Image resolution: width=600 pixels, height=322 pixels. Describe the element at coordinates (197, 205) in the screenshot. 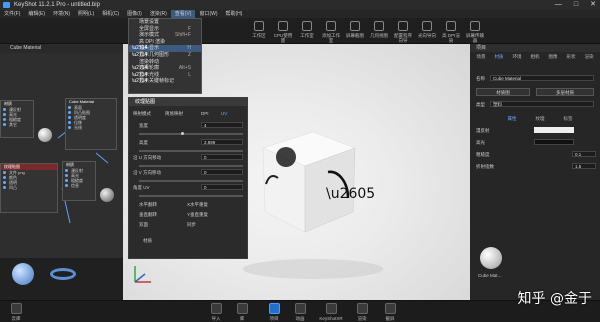

I see `repeat-x-checkbox: X水平重复` at that location.